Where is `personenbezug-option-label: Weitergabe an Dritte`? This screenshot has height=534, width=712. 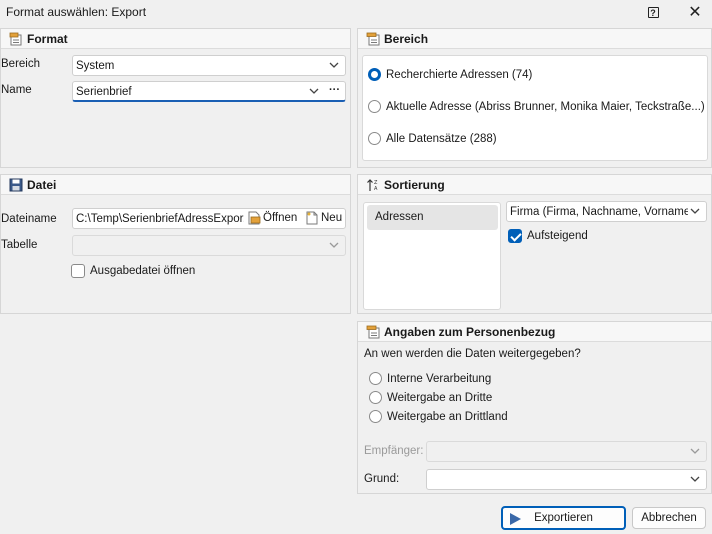 personenbezug-option-label: Weitergabe an Dritte is located at coordinates (440, 397).